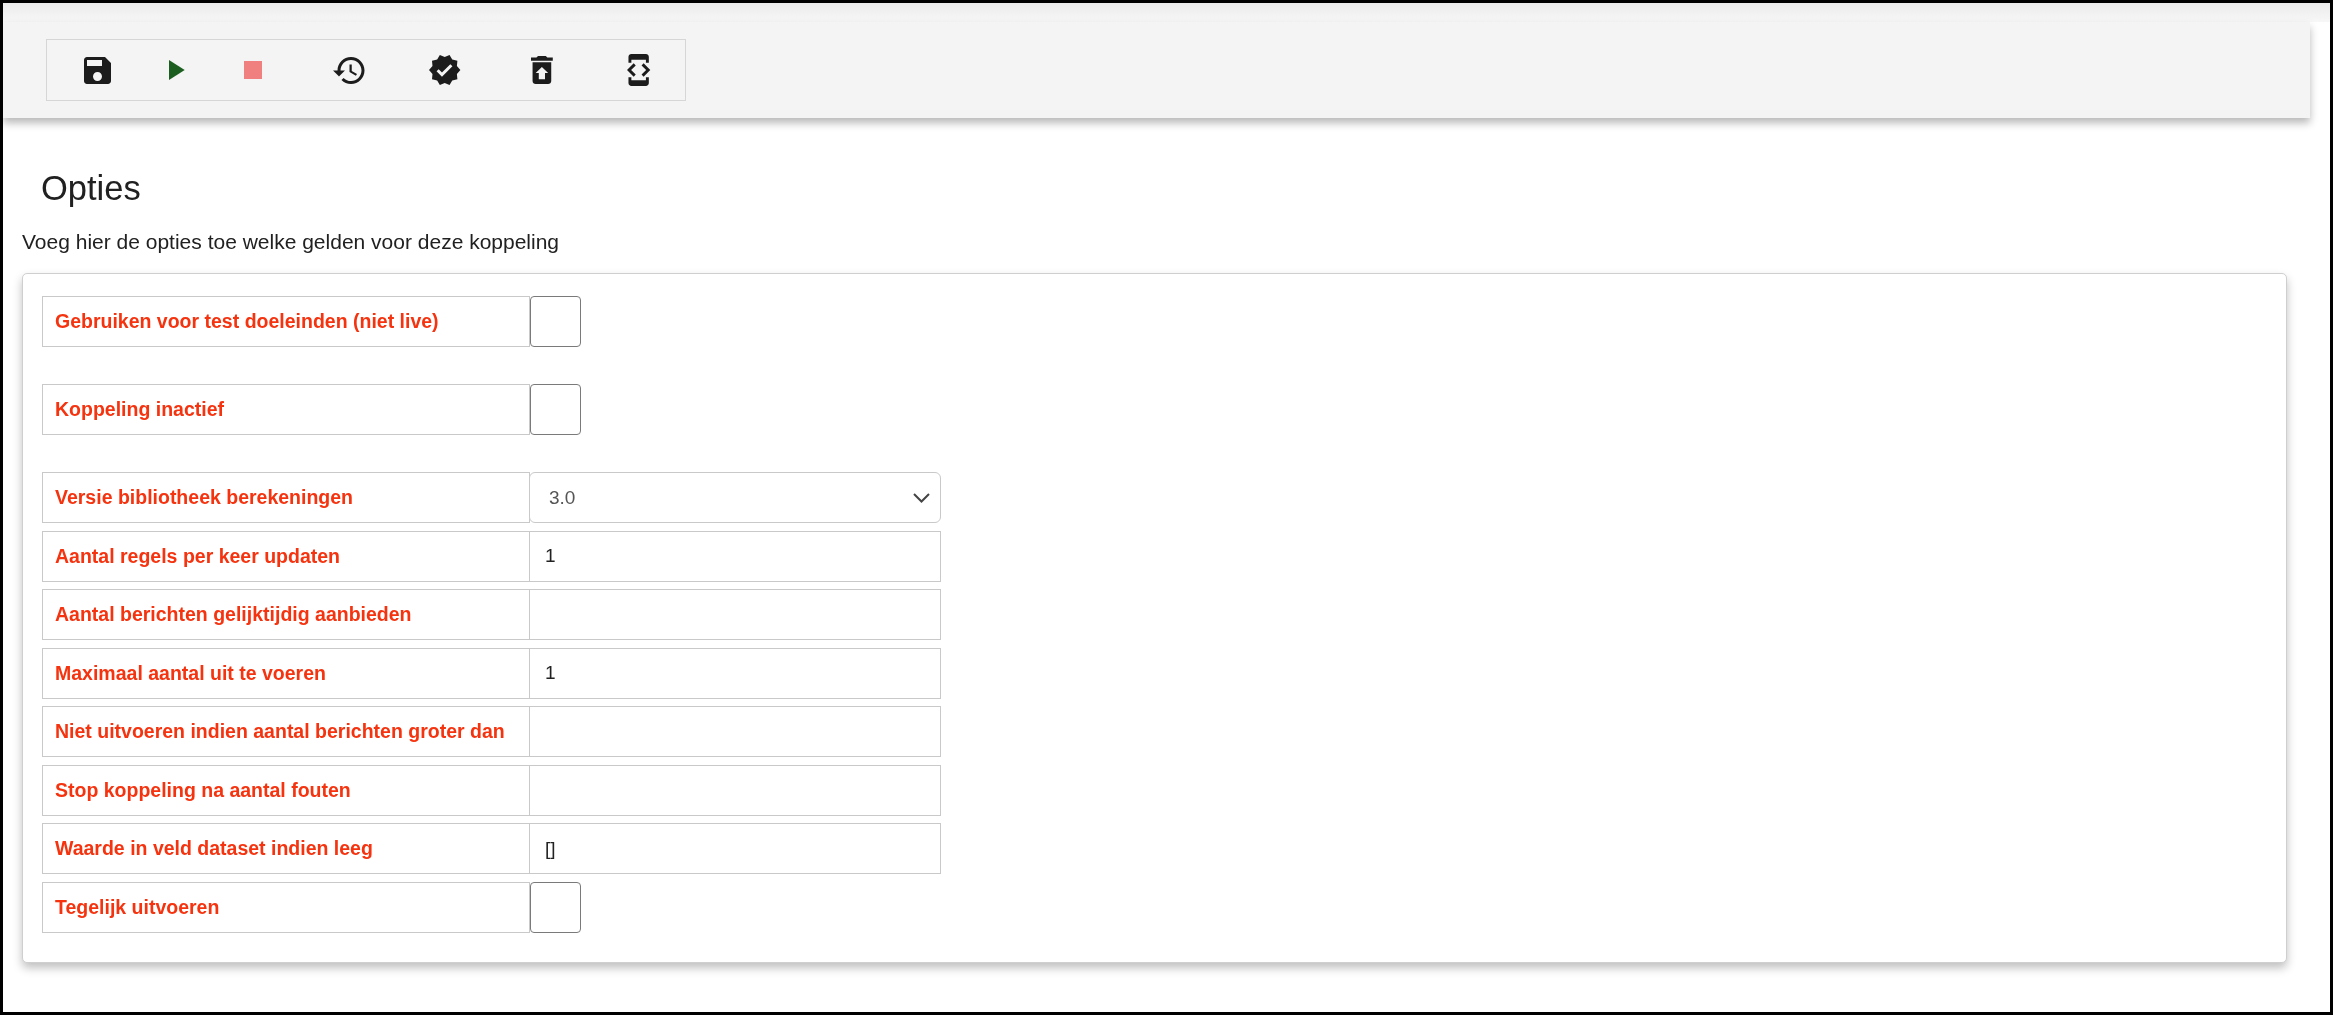 The image size is (2333, 1015). Describe the element at coordinates (286, 556) in the screenshot. I see `option-label: Aantal regels per keer updaten` at that location.